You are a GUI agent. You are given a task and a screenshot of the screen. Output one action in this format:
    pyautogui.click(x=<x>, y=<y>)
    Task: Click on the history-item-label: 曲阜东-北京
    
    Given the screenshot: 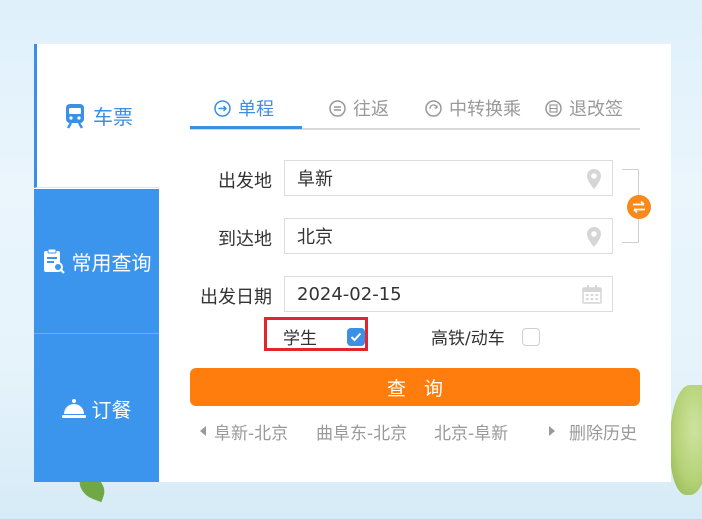 What is the action you would take?
    pyautogui.click(x=362, y=433)
    